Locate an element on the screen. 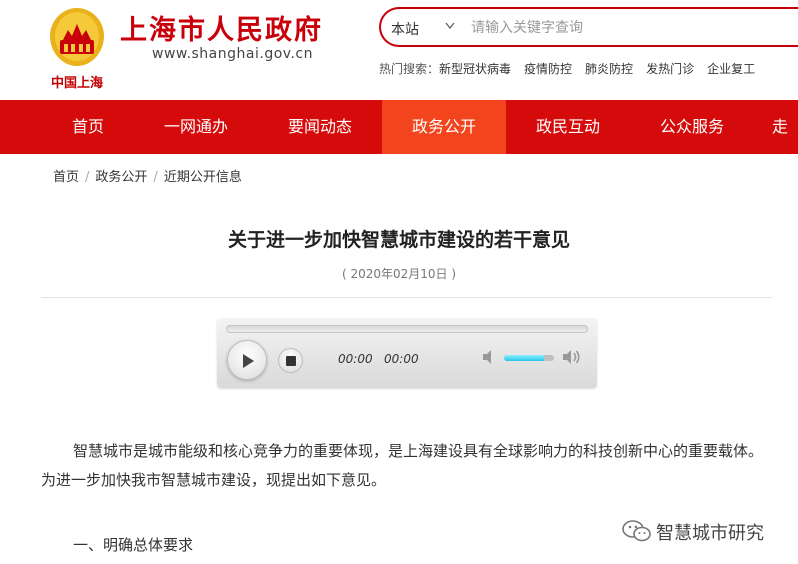 Image resolution: width=798 pixels, height=564 pixels. hot-search-item: 企业复工 is located at coordinates (731, 68).